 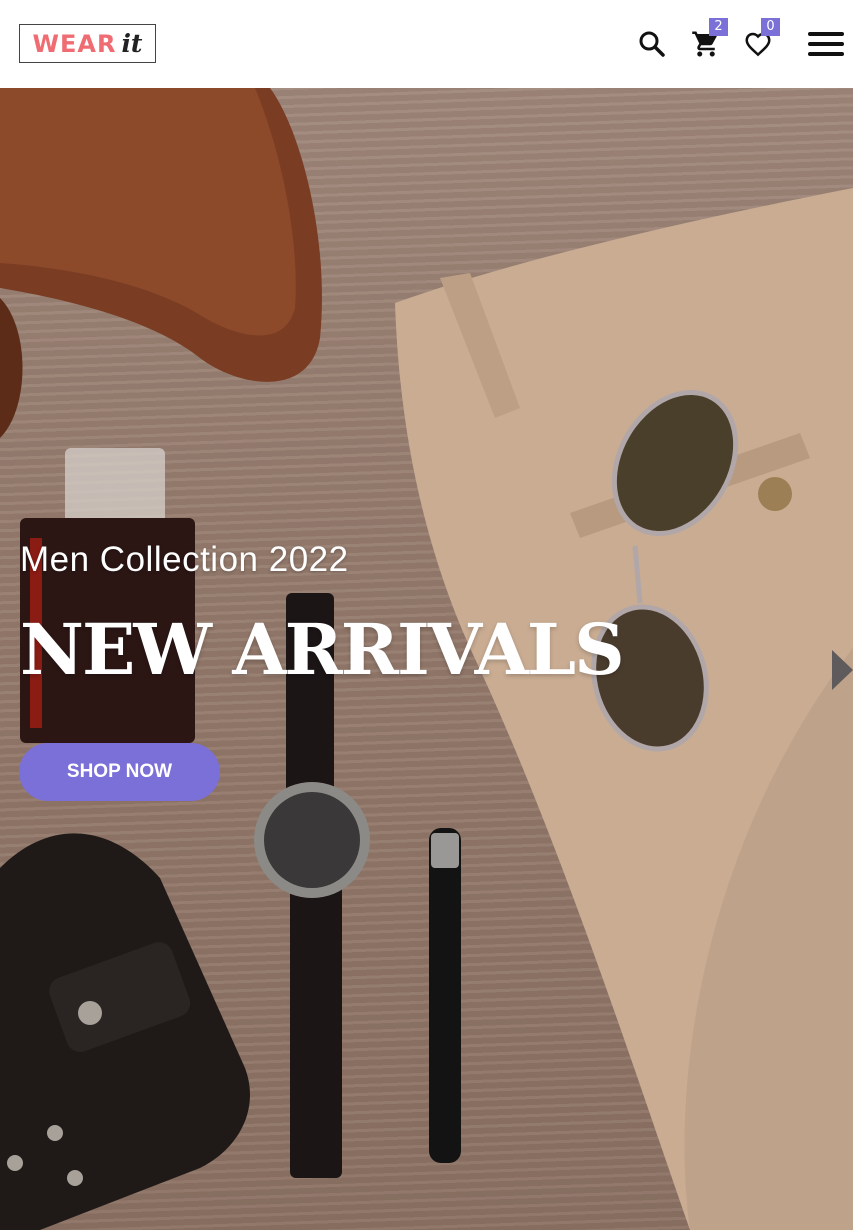 I want to click on logo-accent: it, so click(x=132, y=43).